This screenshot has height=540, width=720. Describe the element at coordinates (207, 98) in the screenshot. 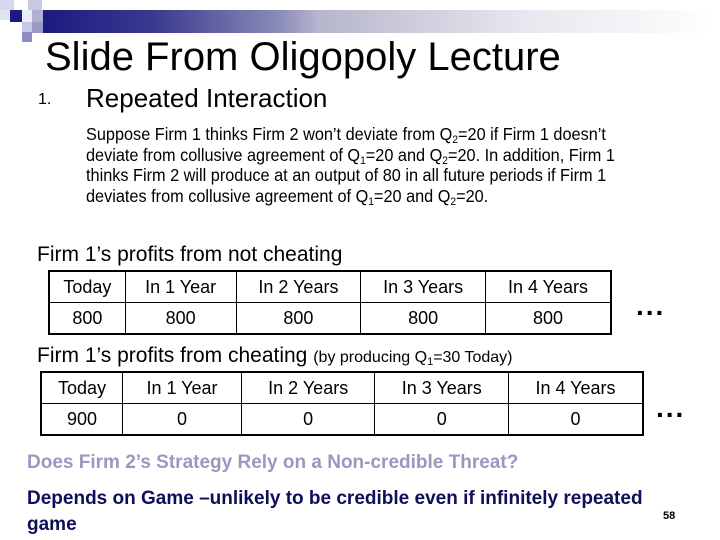

I see `section-heading: Repeated Interaction` at that location.